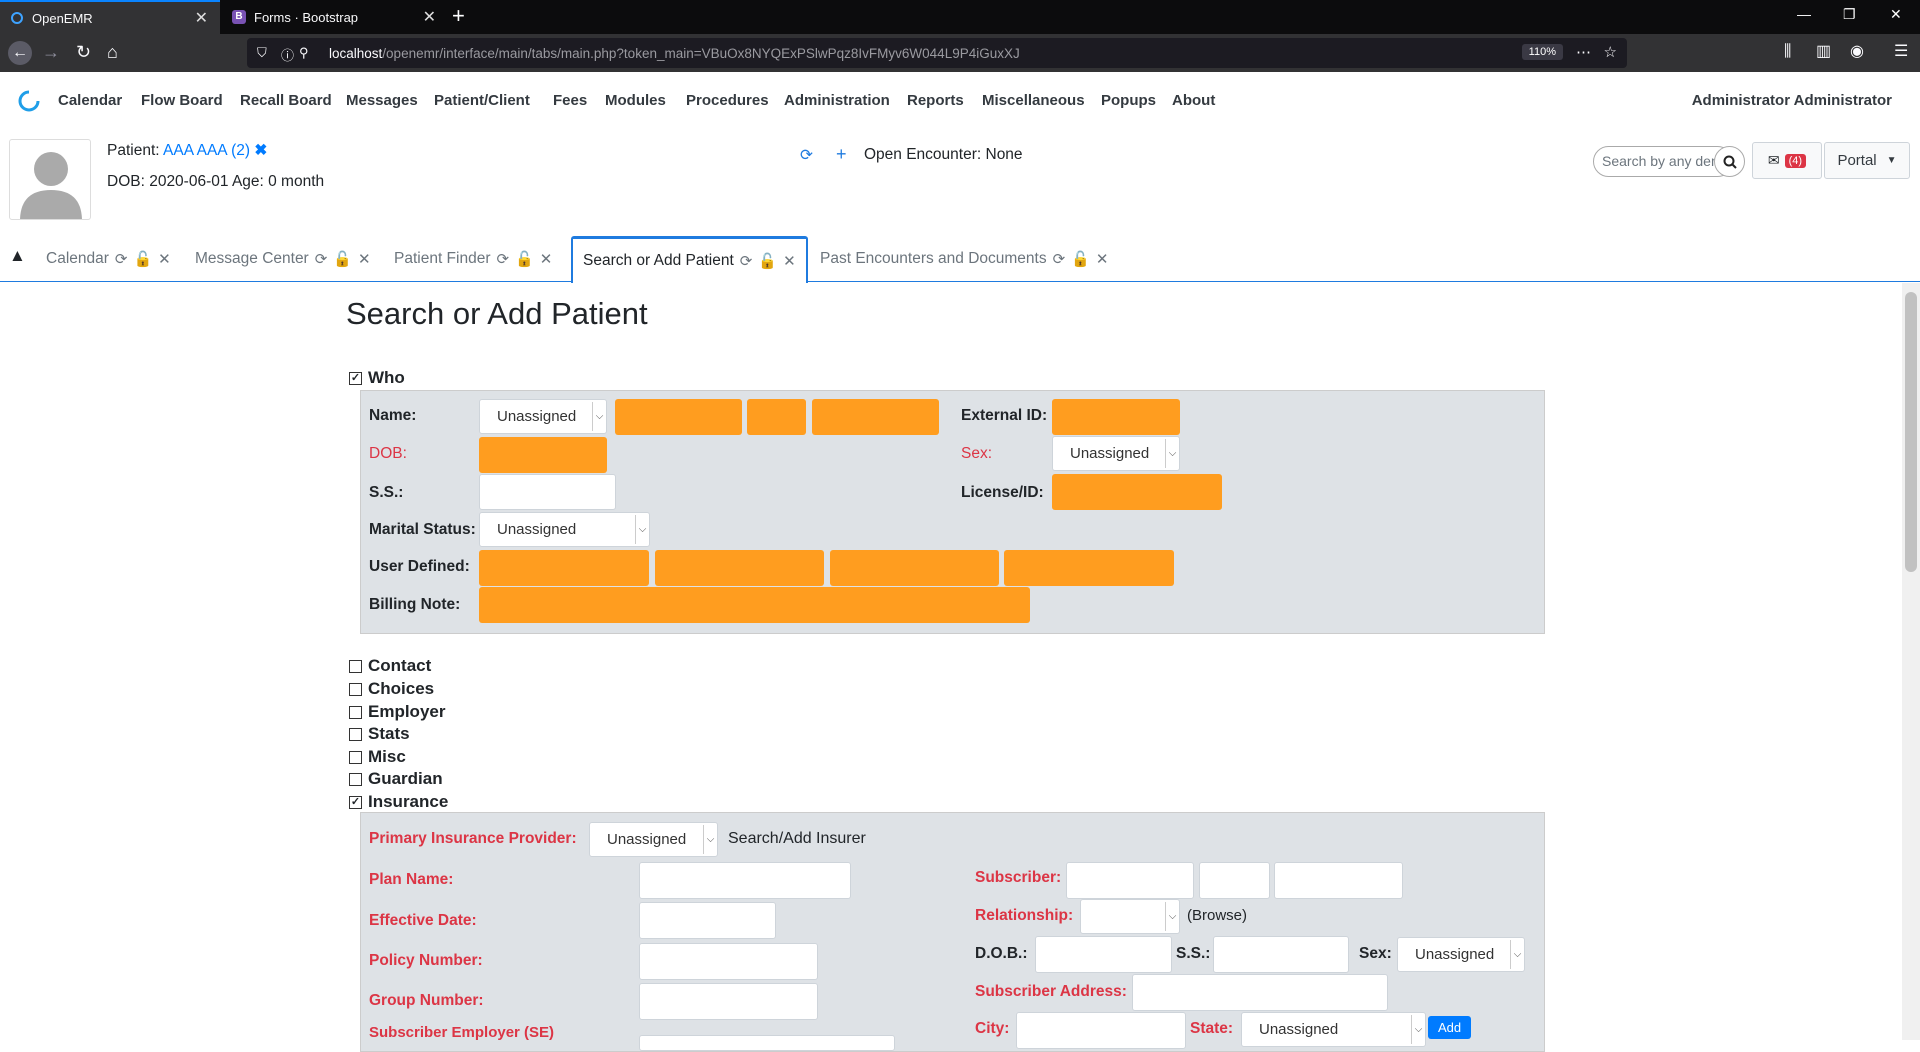 This screenshot has height=1052, width=1920. Describe the element at coordinates (837, 100) in the screenshot. I see `menu-administration: Administration` at that location.